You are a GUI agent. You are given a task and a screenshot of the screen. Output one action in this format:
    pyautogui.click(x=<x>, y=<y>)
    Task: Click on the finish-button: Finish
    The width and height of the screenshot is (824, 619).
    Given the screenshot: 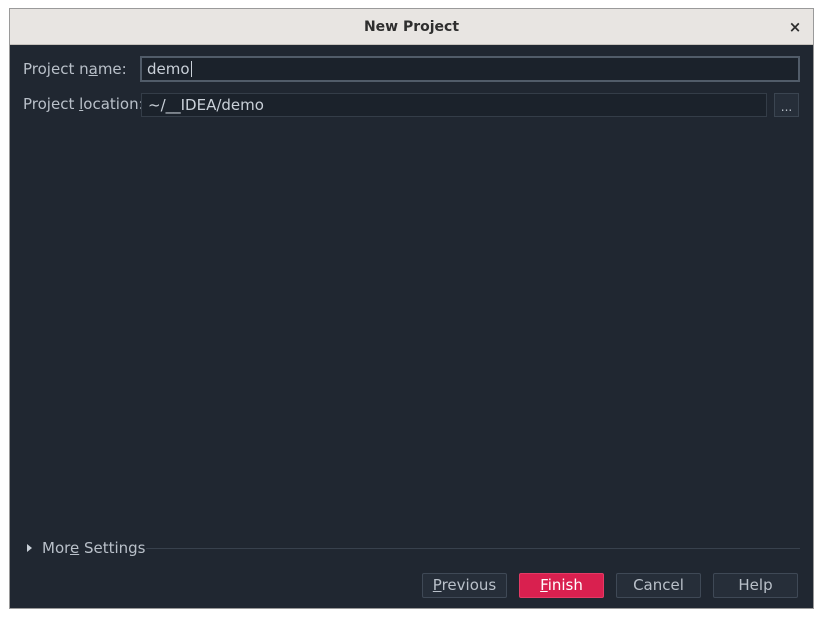 What is the action you would take?
    pyautogui.click(x=561, y=585)
    